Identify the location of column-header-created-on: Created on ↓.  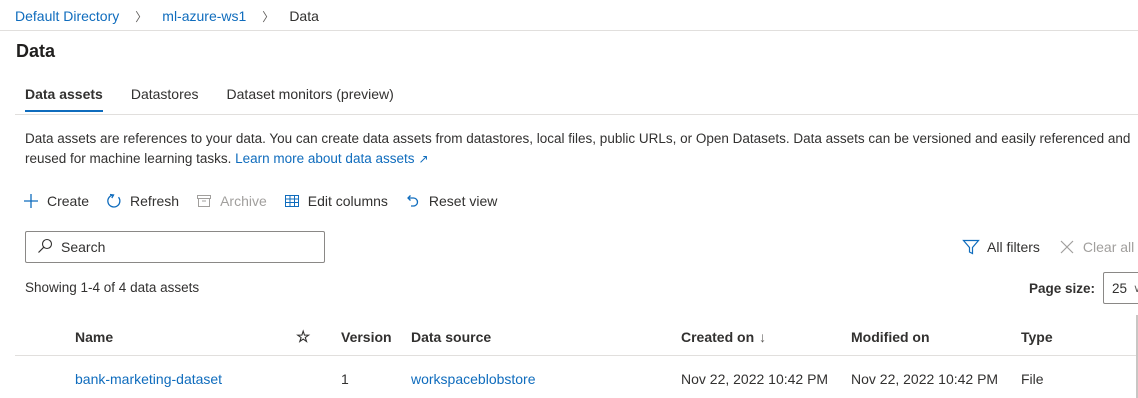
(723, 337).